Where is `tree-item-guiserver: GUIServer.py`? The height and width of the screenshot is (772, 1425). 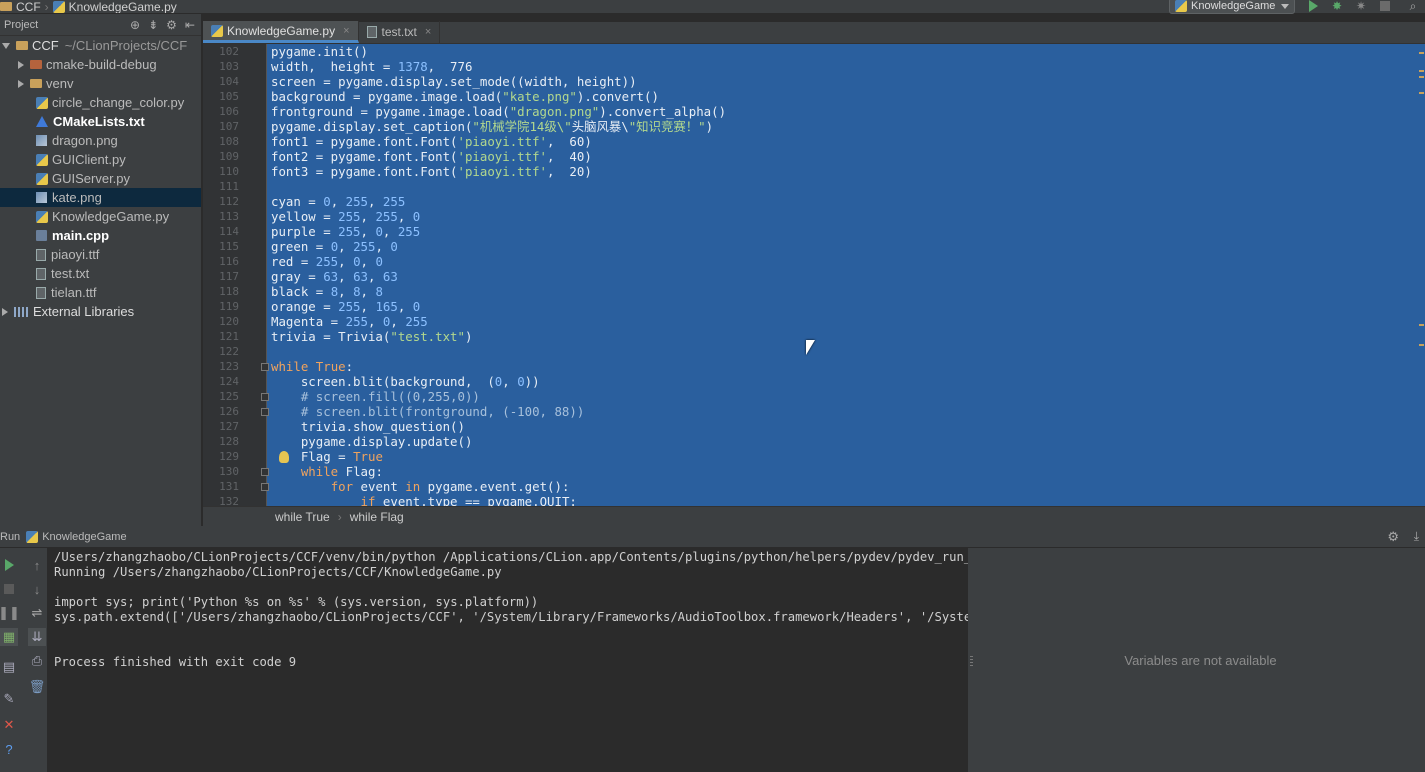
tree-item-guiserver: GUIServer.py is located at coordinates (100, 178).